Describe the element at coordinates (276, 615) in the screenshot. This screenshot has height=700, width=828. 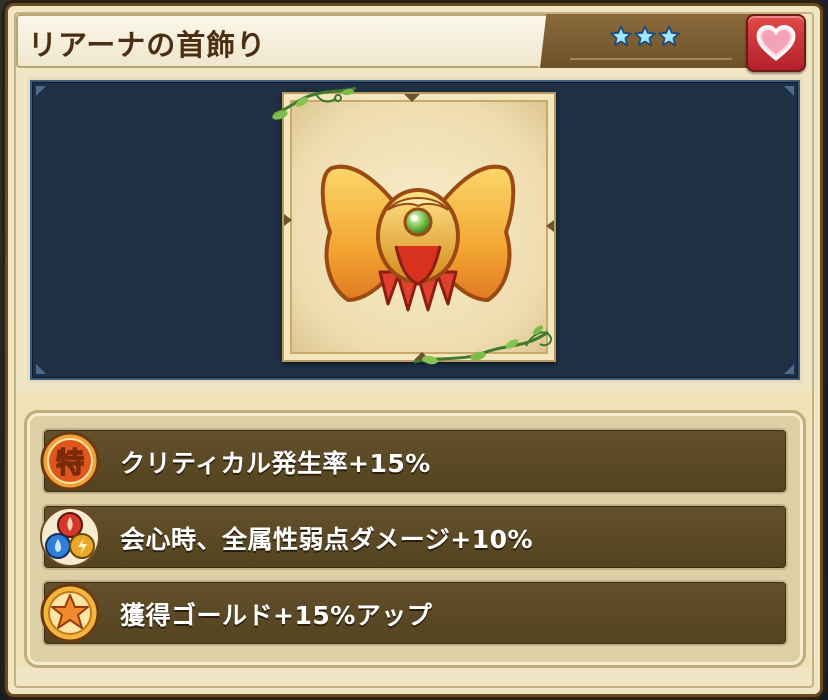
I see `skill-label: 獲得ゴールド+15%アップ` at that location.